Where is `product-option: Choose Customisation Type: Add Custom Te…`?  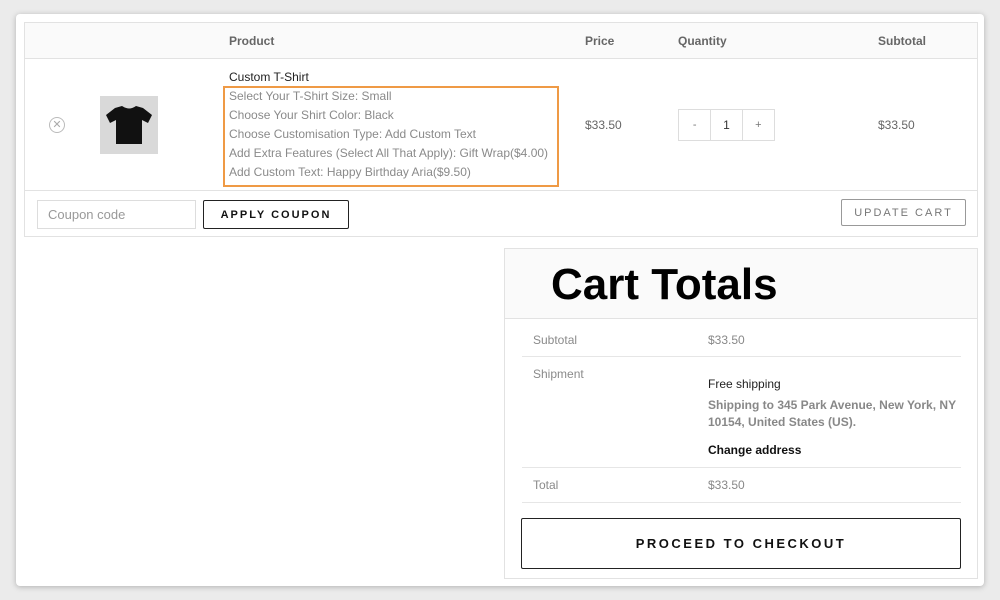
product-option: Choose Customisation Type: Add Custom Te… is located at coordinates (353, 134).